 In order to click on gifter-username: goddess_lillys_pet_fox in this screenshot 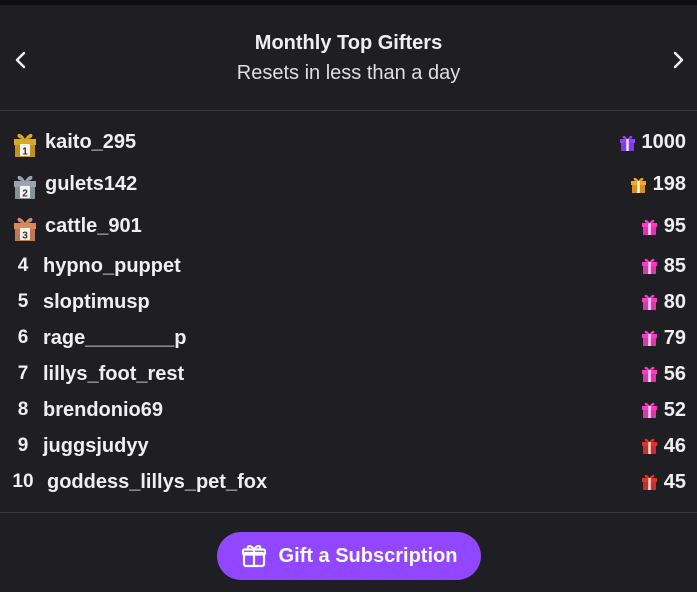, I will do `click(157, 482)`.